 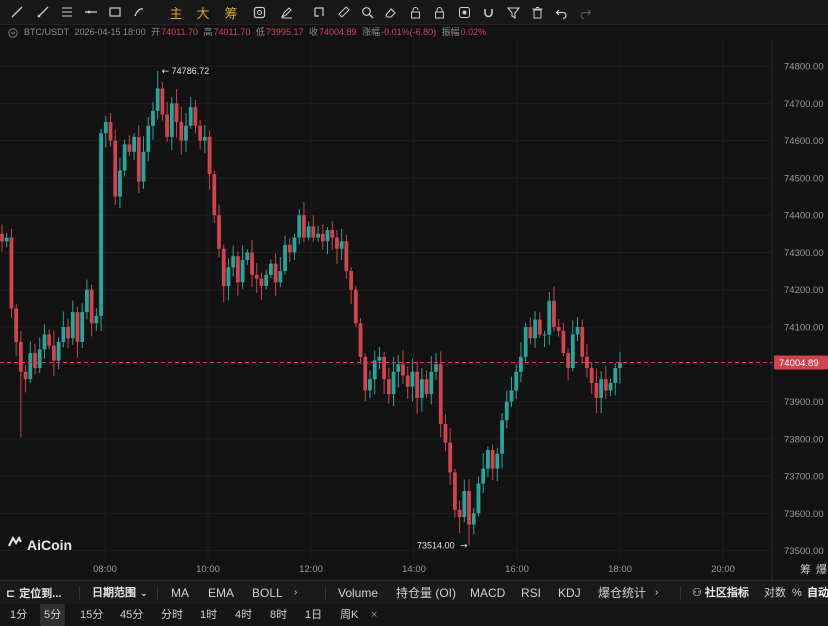 I want to click on sub-indicator-volume: Volume, so click(x=358, y=593).